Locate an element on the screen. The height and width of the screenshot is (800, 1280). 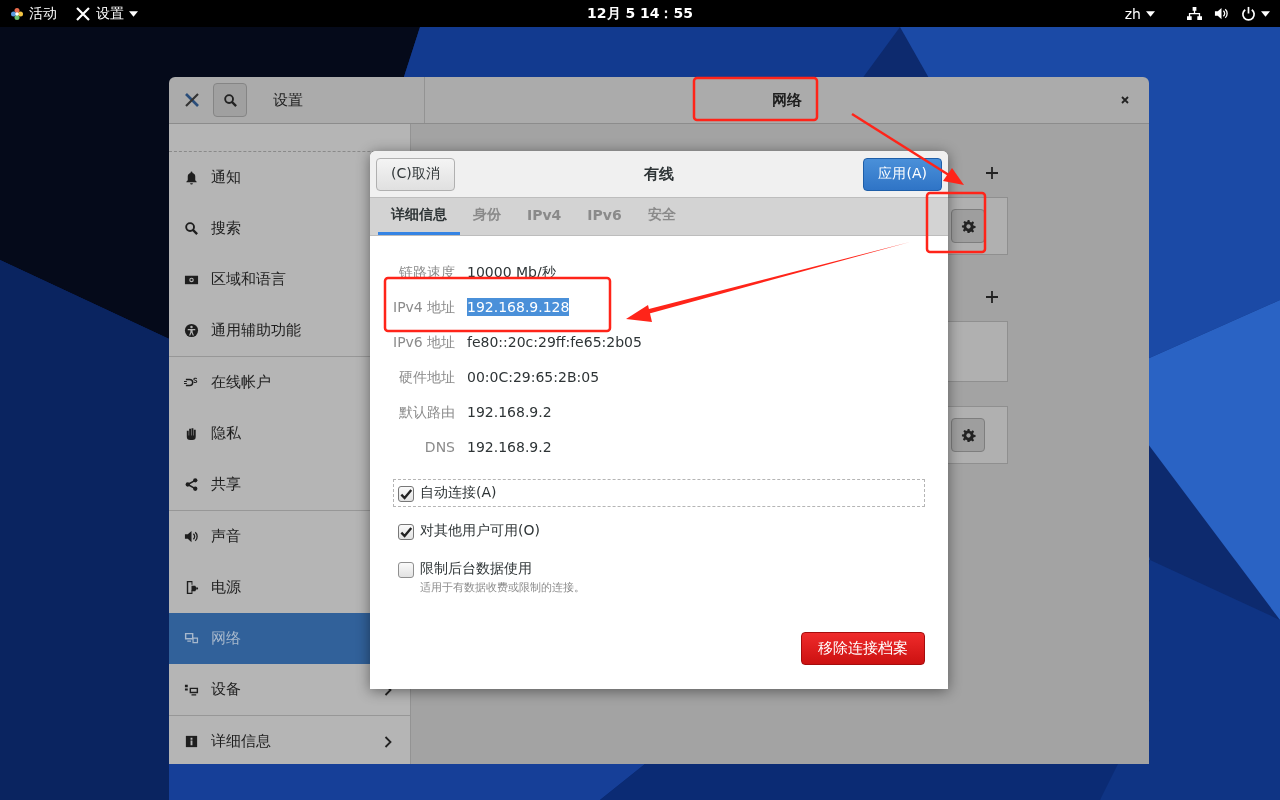
dialog-title: 有线 is located at coordinates (659, 174).